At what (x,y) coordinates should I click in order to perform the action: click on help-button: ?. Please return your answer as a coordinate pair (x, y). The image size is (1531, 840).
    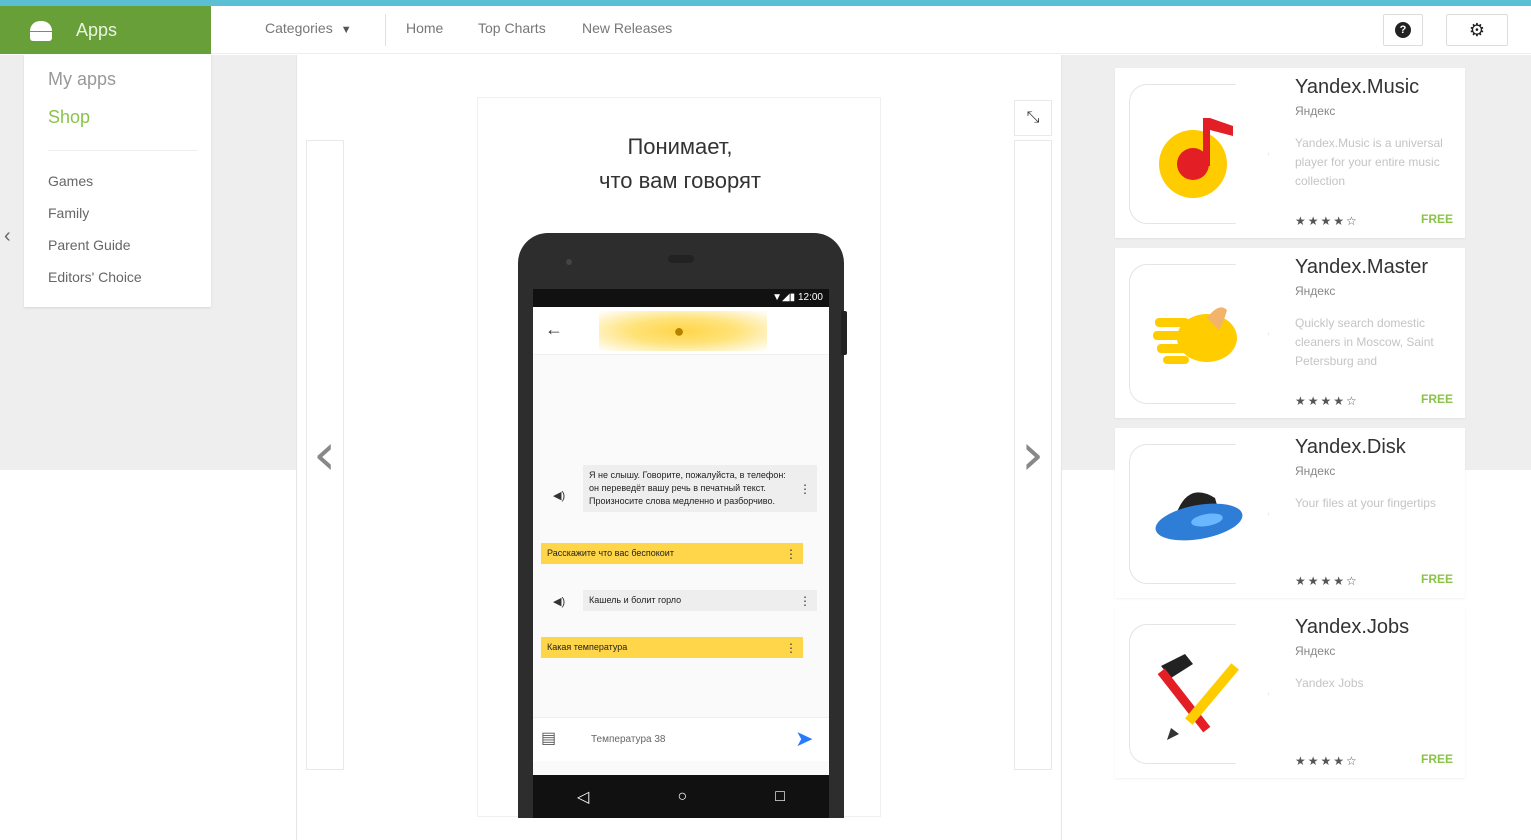
    Looking at the image, I should click on (1403, 30).